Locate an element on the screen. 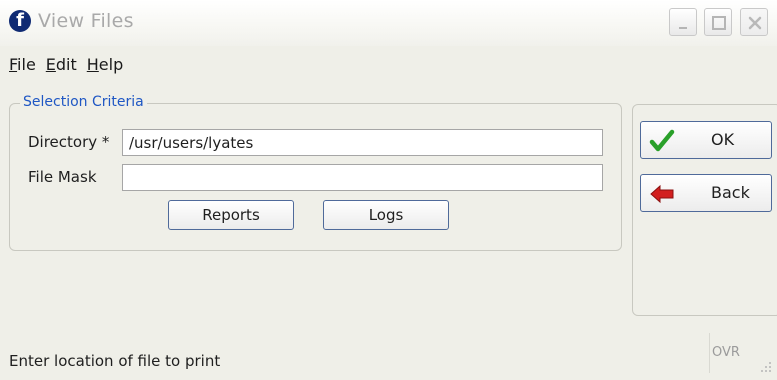 Image resolution: width=777 pixels, height=380 pixels. directory-label: Directory * is located at coordinates (69, 142).